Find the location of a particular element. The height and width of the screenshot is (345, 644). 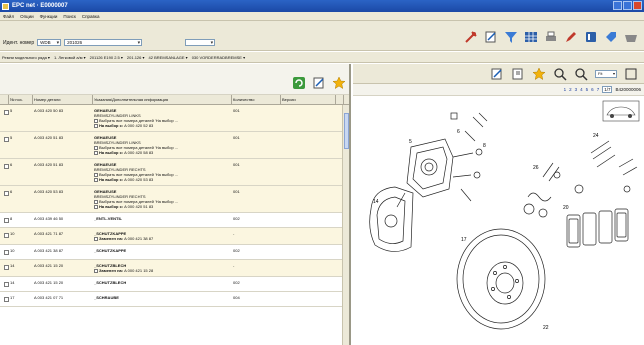

part-number-cell: A 003 420 50 83 is located at coordinates (63, 118).